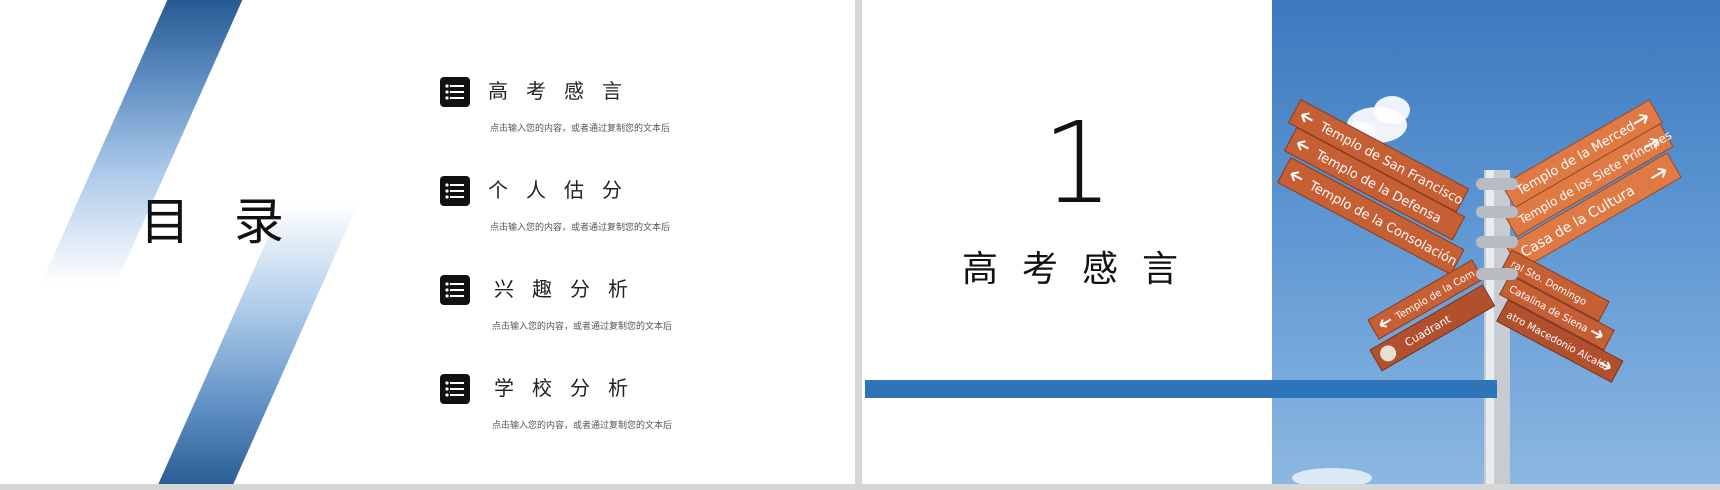 This screenshot has height=490, width=1720. What do you see at coordinates (1078, 164) in the screenshot?
I see `section-number: 1` at bounding box center [1078, 164].